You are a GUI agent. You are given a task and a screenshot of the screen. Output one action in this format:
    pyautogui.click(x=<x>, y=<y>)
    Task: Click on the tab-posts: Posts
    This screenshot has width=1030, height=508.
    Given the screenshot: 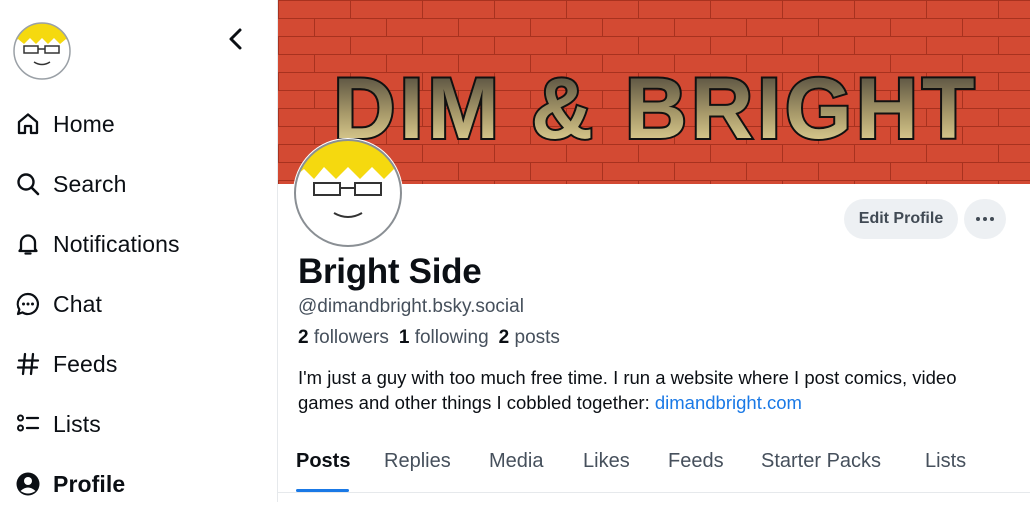 What is the action you would take?
    pyautogui.click(x=323, y=461)
    